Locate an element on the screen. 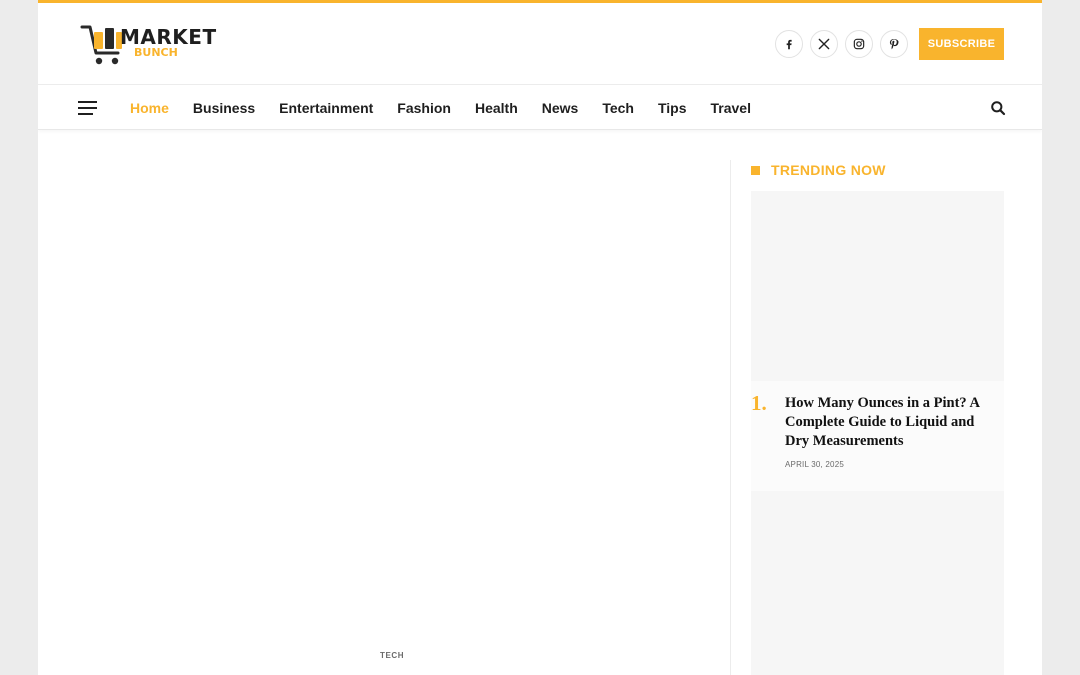 Image resolution: width=1080 pixels, height=675 pixels. trending-heading: TRENDING NOW is located at coordinates (877, 170).